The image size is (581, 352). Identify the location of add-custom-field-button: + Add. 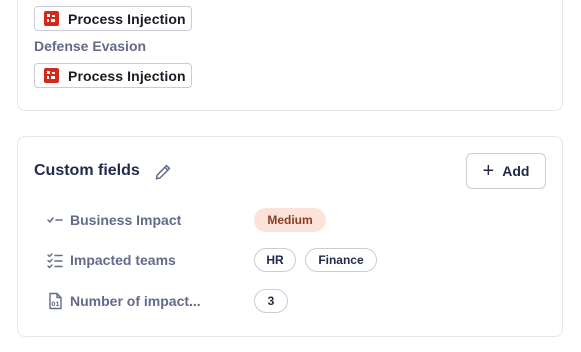
(506, 171).